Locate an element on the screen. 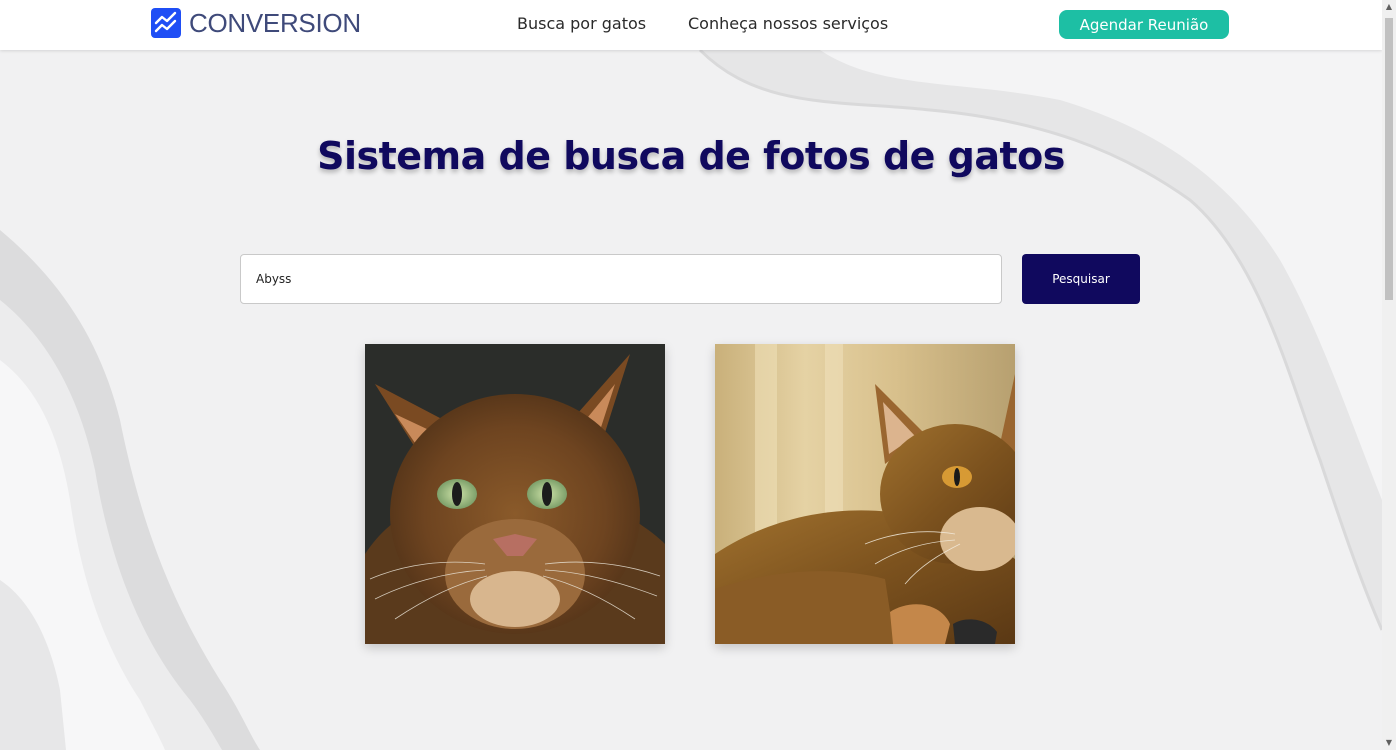 The height and width of the screenshot is (750, 1396). chevron-down-icon: ▼ is located at coordinates (1389, 743).